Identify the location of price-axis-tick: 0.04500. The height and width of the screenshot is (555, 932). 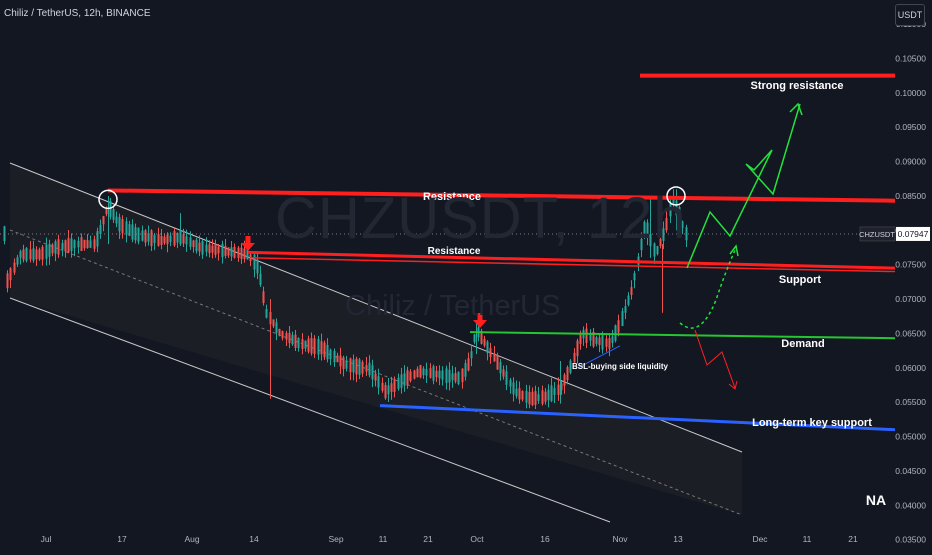
(910, 471).